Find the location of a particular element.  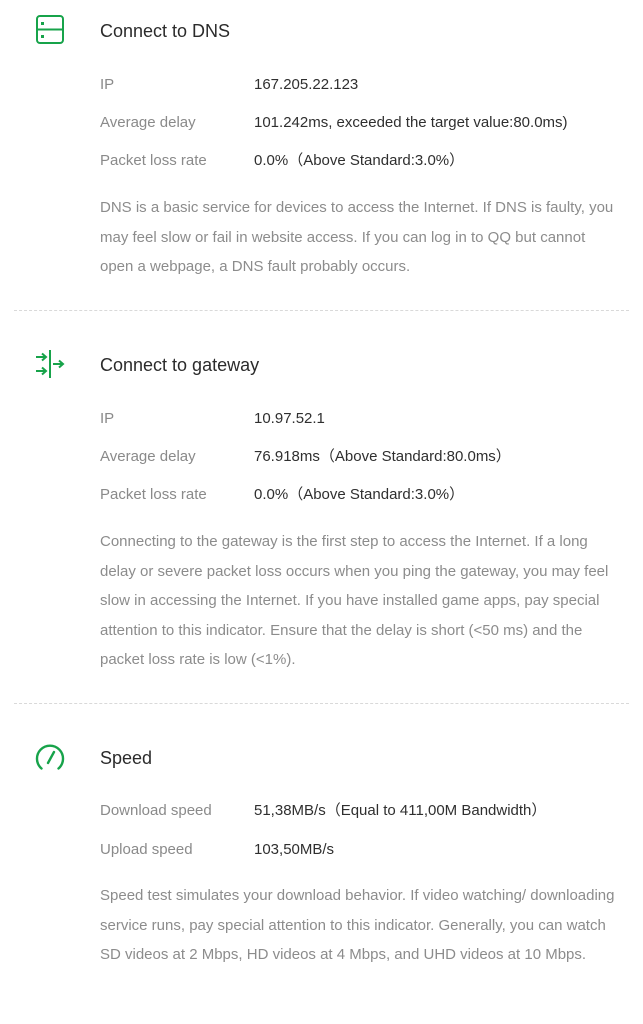

gateway-ip-row: IP 10.97.52.1 is located at coordinates (321, 419).